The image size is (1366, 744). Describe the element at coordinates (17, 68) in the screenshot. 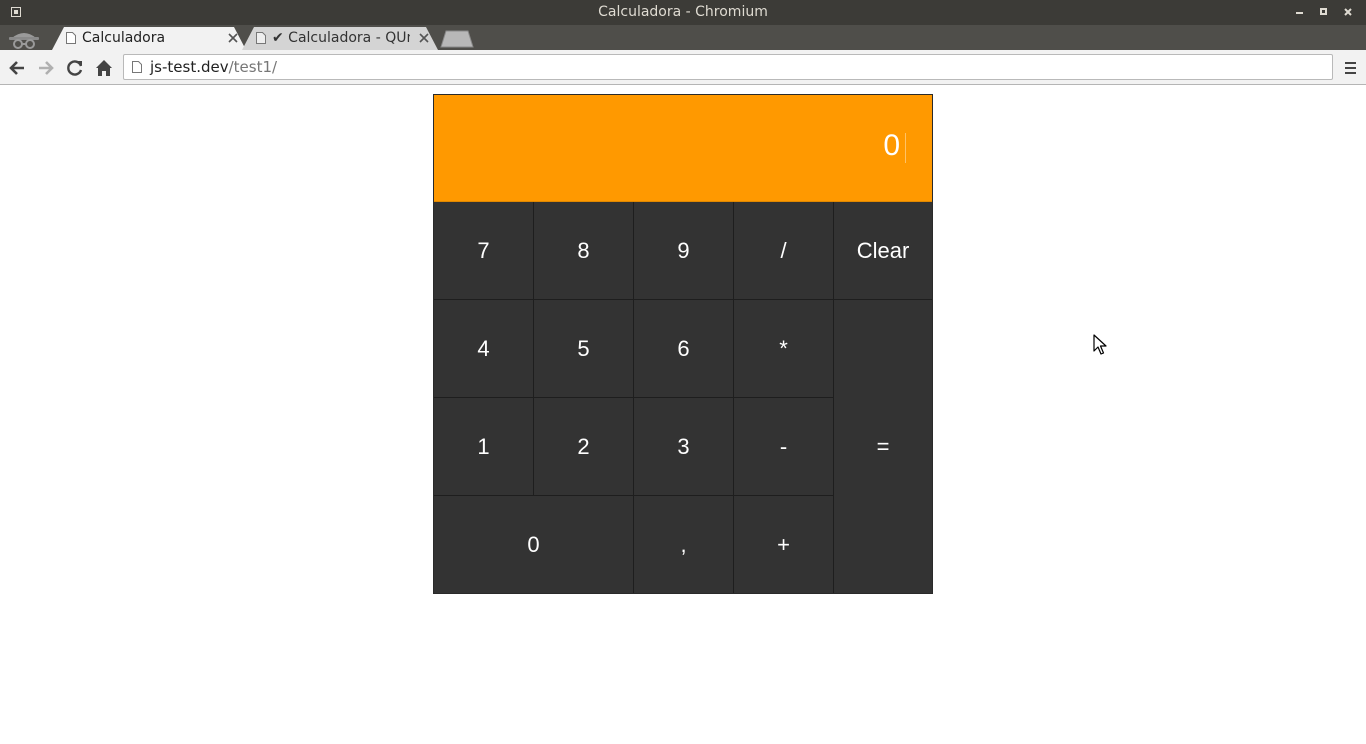

I see `back-icon` at that location.